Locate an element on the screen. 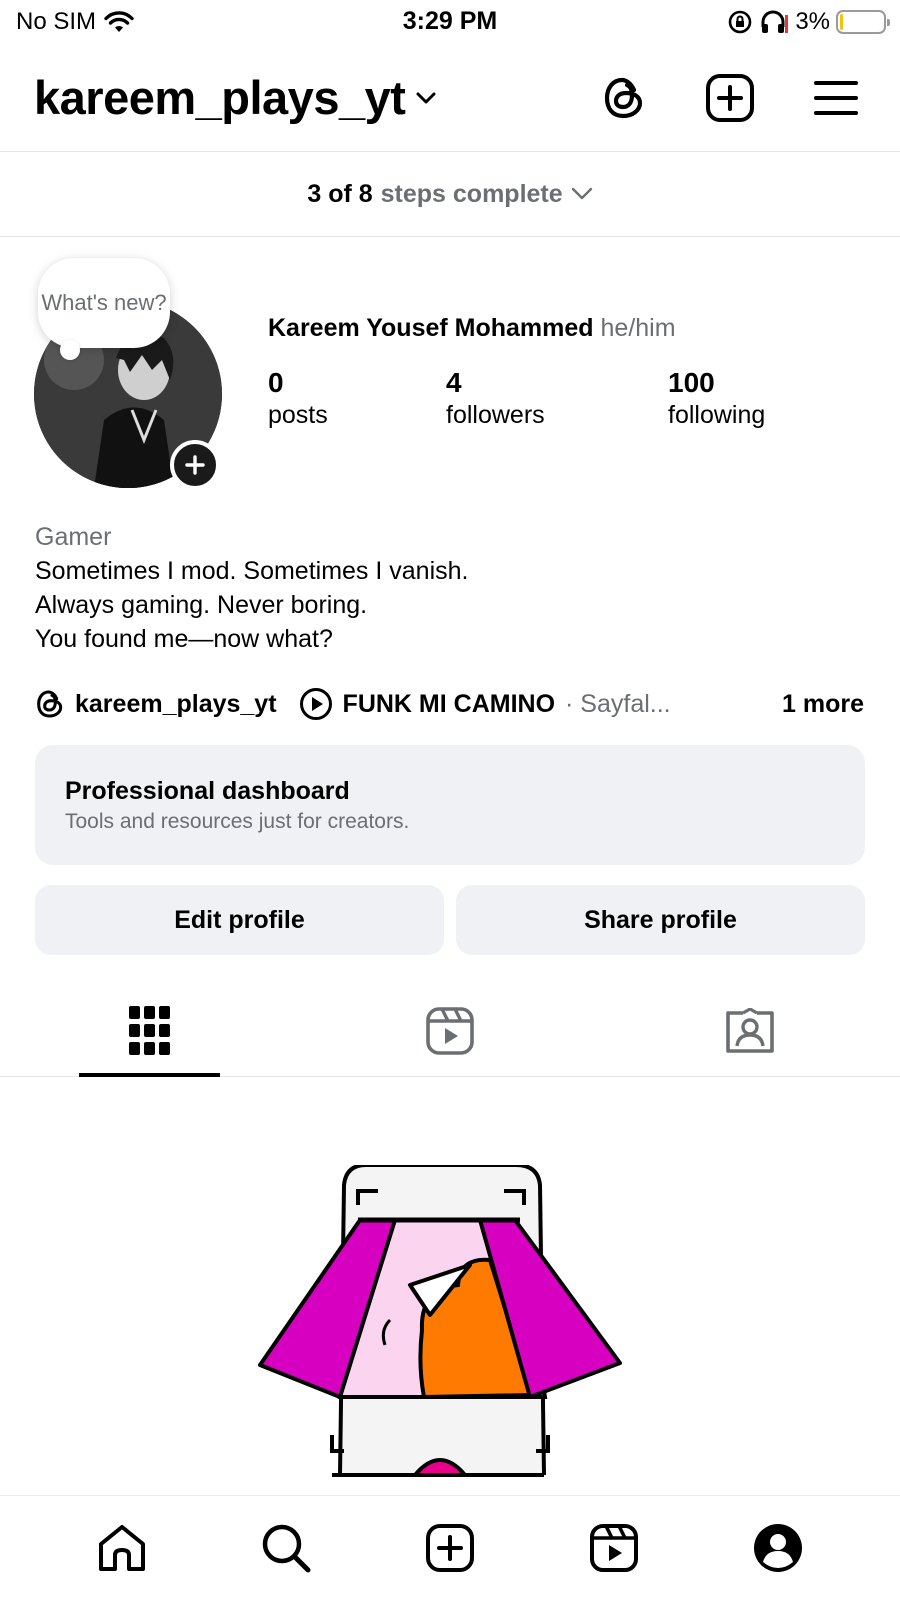 The image size is (900, 1600). plus-icon is located at coordinates (195, 465).